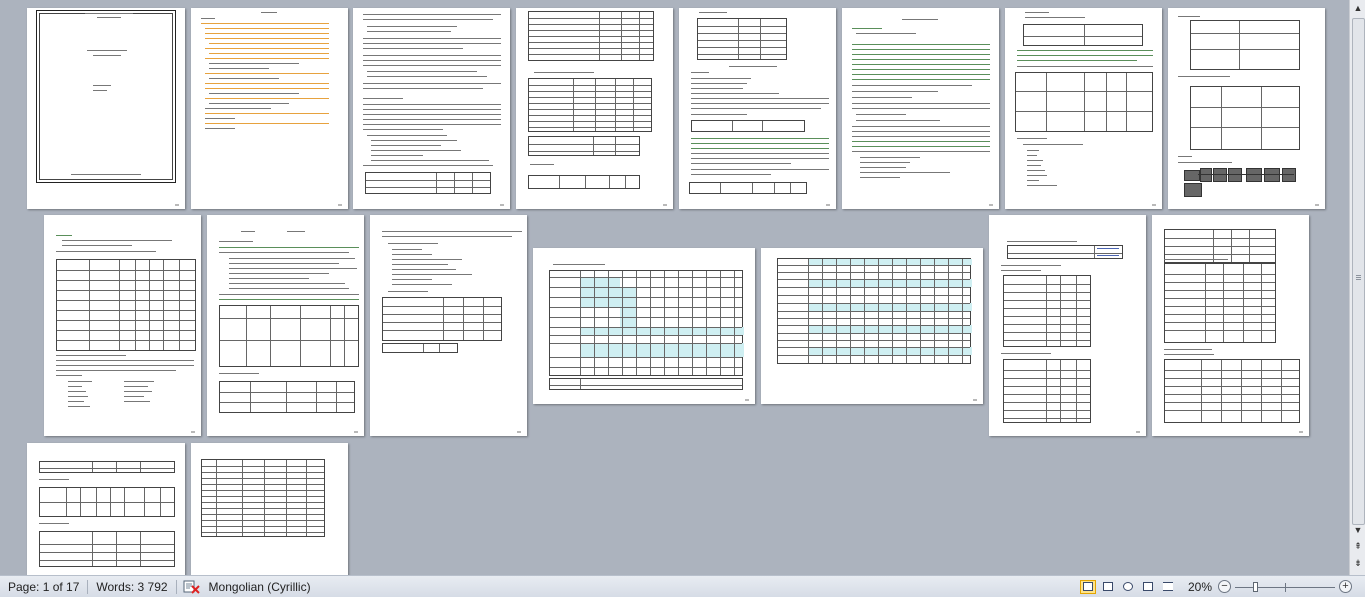  I want to click on scroll-up-icon: ▲, so click(1358, 8).